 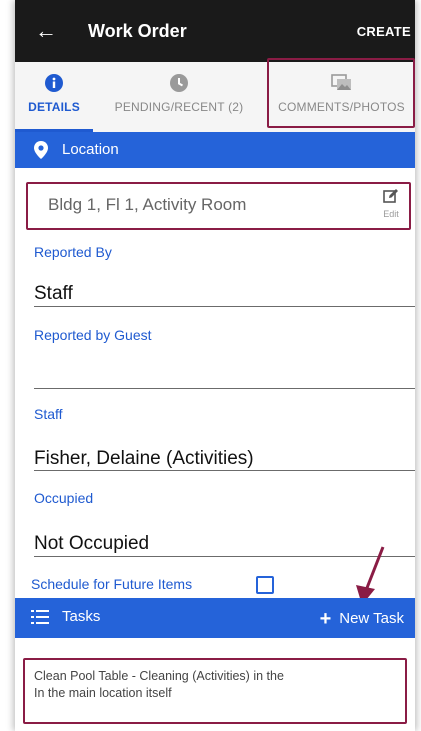 What do you see at coordinates (90, 149) in the screenshot?
I see `location-section-label: Location` at bounding box center [90, 149].